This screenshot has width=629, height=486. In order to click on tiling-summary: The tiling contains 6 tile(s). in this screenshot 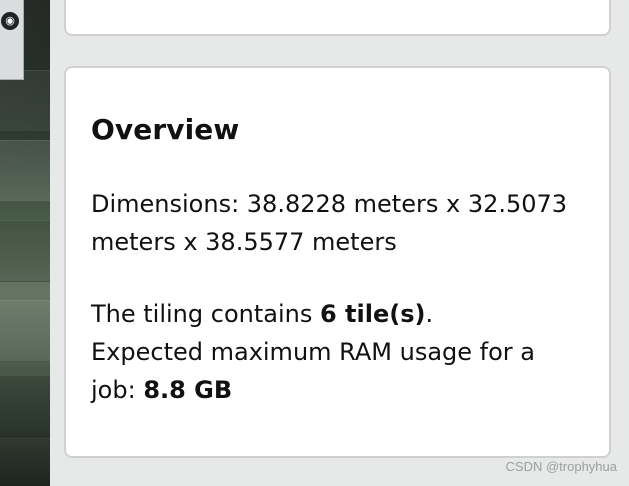, I will do `click(333, 314)`.